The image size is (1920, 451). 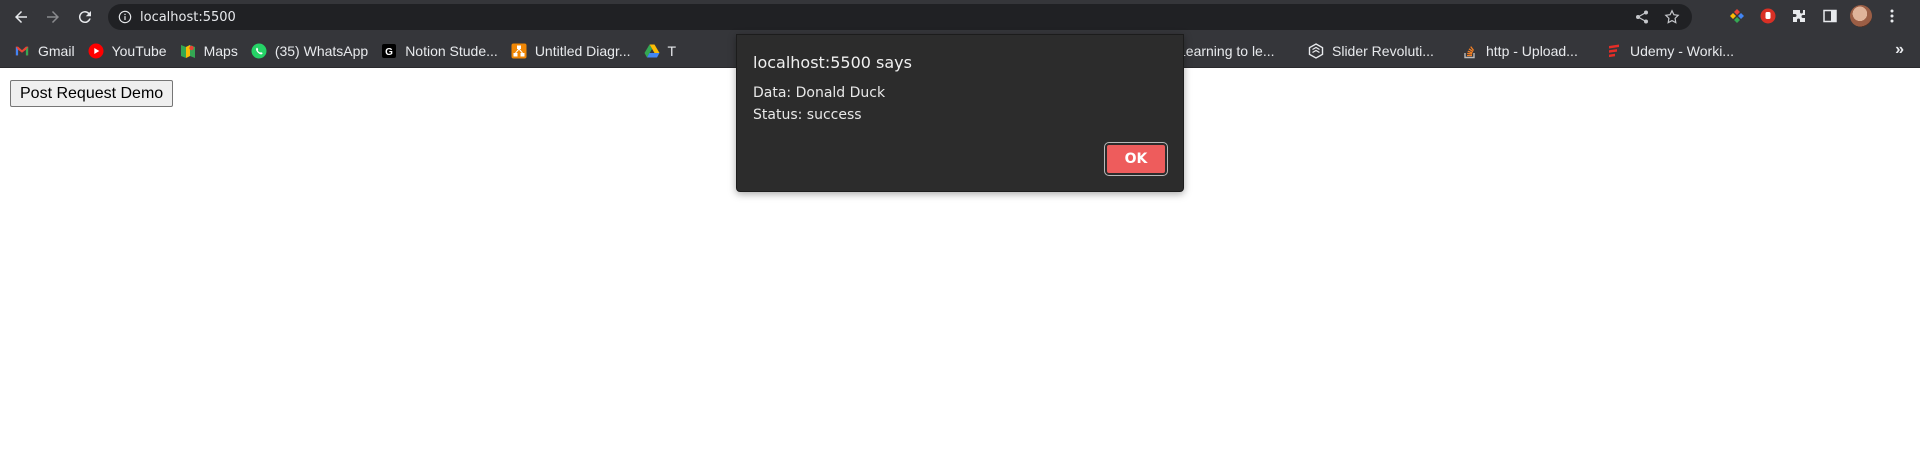 I want to click on drawio-icon, so click(x=519, y=51).